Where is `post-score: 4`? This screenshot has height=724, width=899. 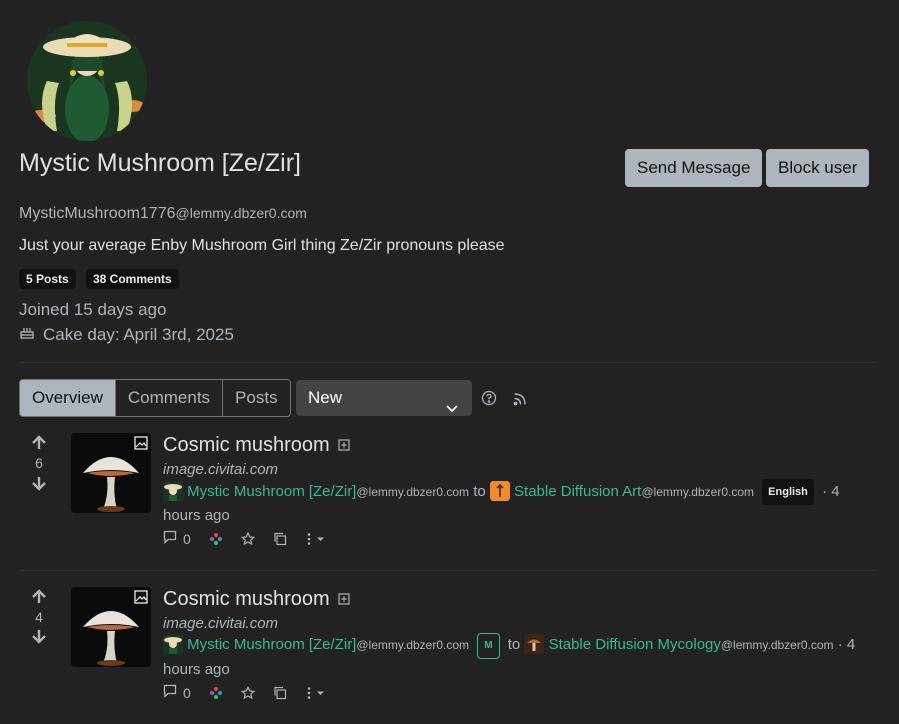 post-score: 4 is located at coordinates (39, 617).